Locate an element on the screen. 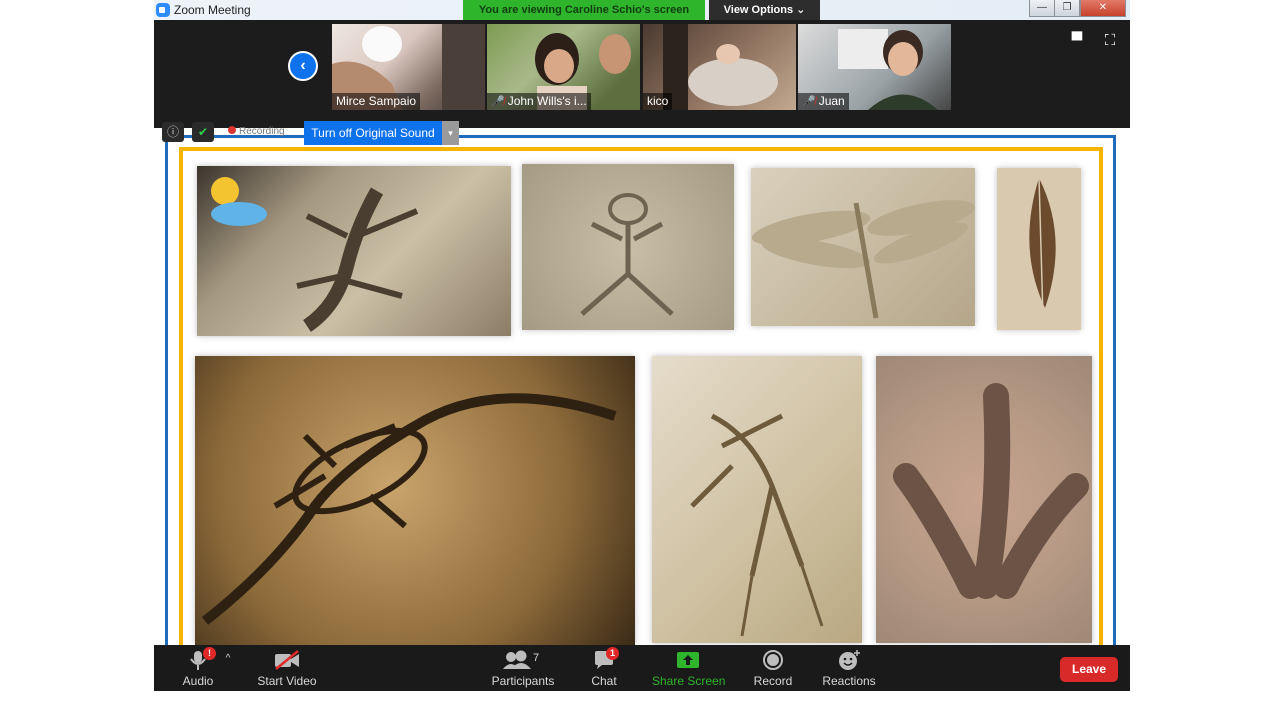 The width and height of the screenshot is (1280, 720). zoom-logo-icon is located at coordinates (163, 10).